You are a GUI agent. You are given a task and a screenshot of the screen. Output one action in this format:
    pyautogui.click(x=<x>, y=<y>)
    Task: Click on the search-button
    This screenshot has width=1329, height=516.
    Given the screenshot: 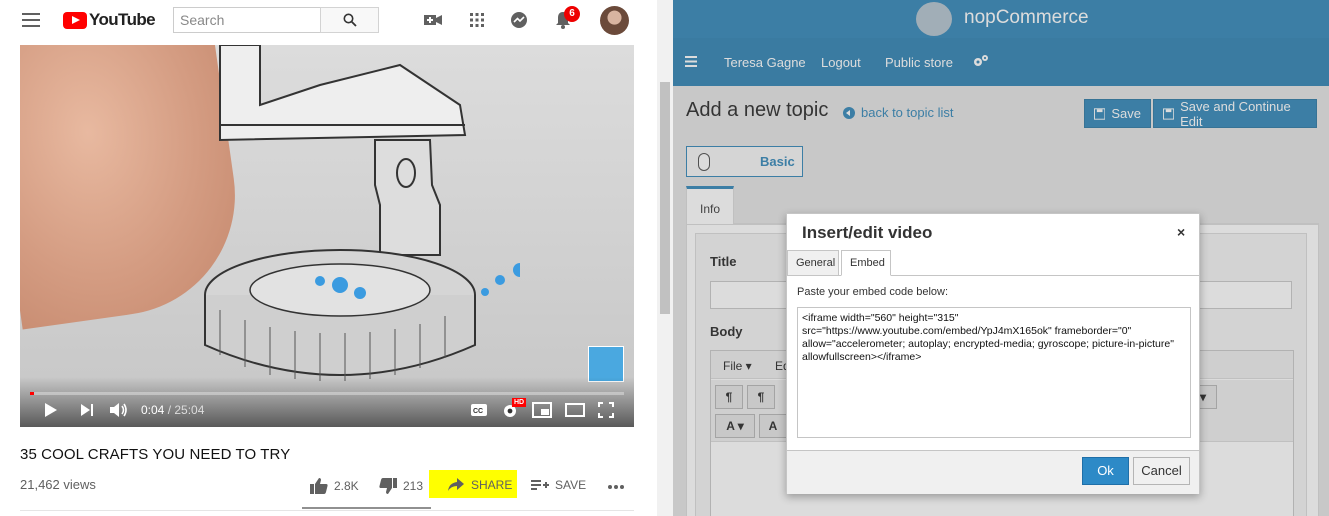 What is the action you would take?
    pyautogui.click(x=349, y=20)
    